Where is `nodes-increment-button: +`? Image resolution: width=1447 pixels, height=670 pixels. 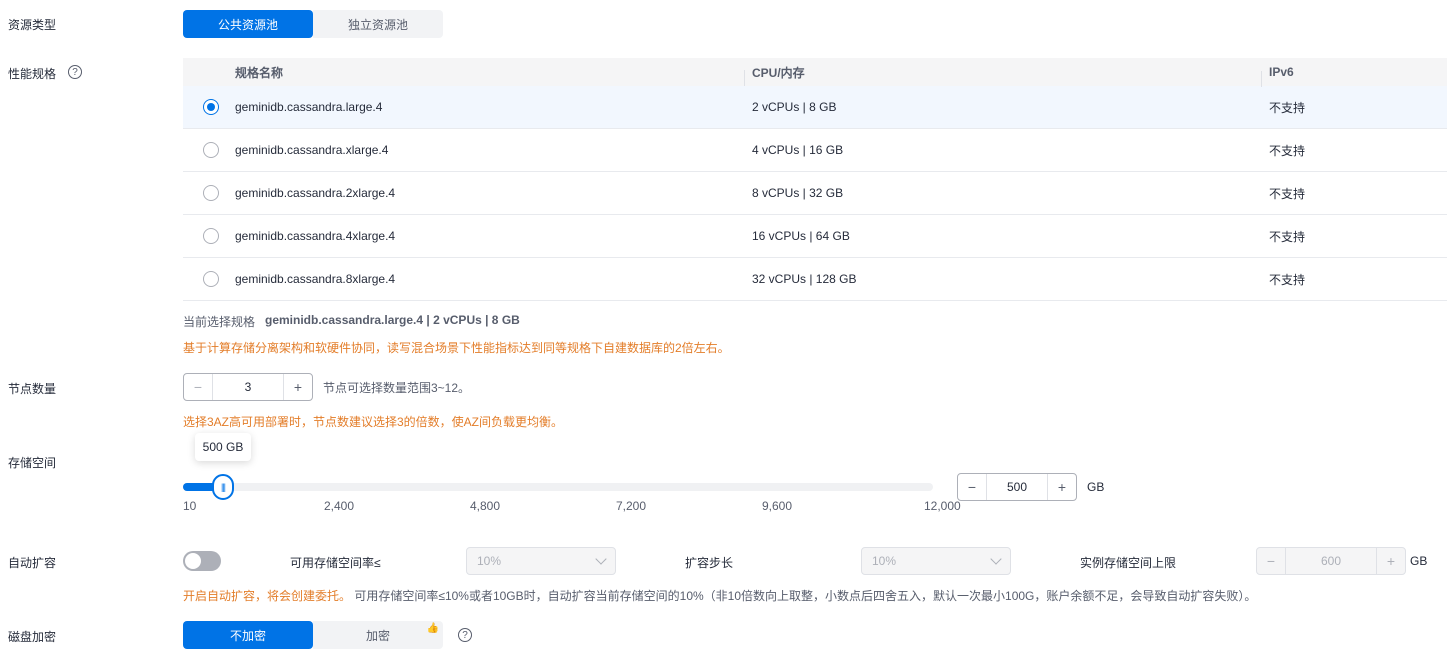
nodes-increment-button: + is located at coordinates (298, 387).